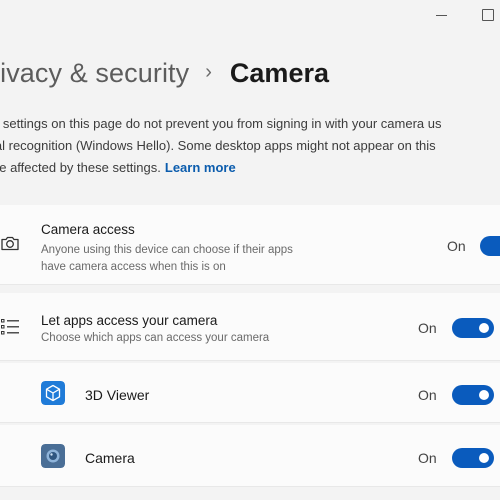 The image size is (500, 500). Describe the element at coordinates (488, 15) in the screenshot. I see `maximize-icon` at that location.